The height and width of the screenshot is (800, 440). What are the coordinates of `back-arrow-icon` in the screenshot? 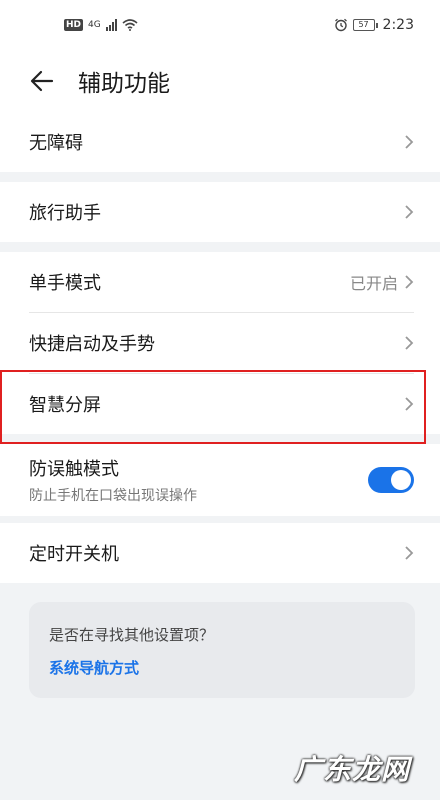 It's located at (42, 81).